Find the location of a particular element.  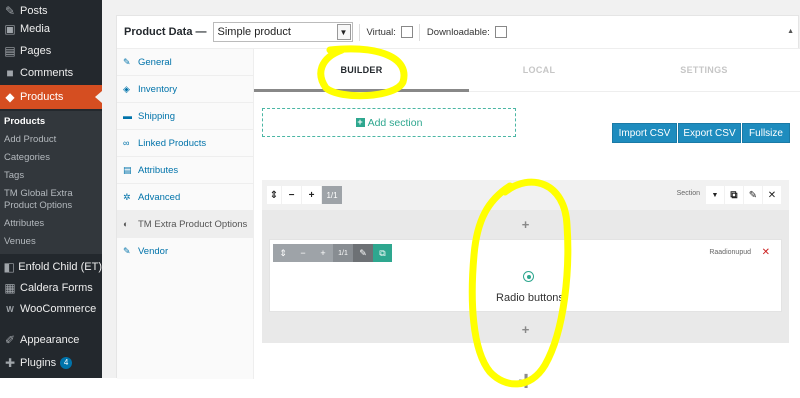

import-csv-button: Import CSV is located at coordinates (644, 133).